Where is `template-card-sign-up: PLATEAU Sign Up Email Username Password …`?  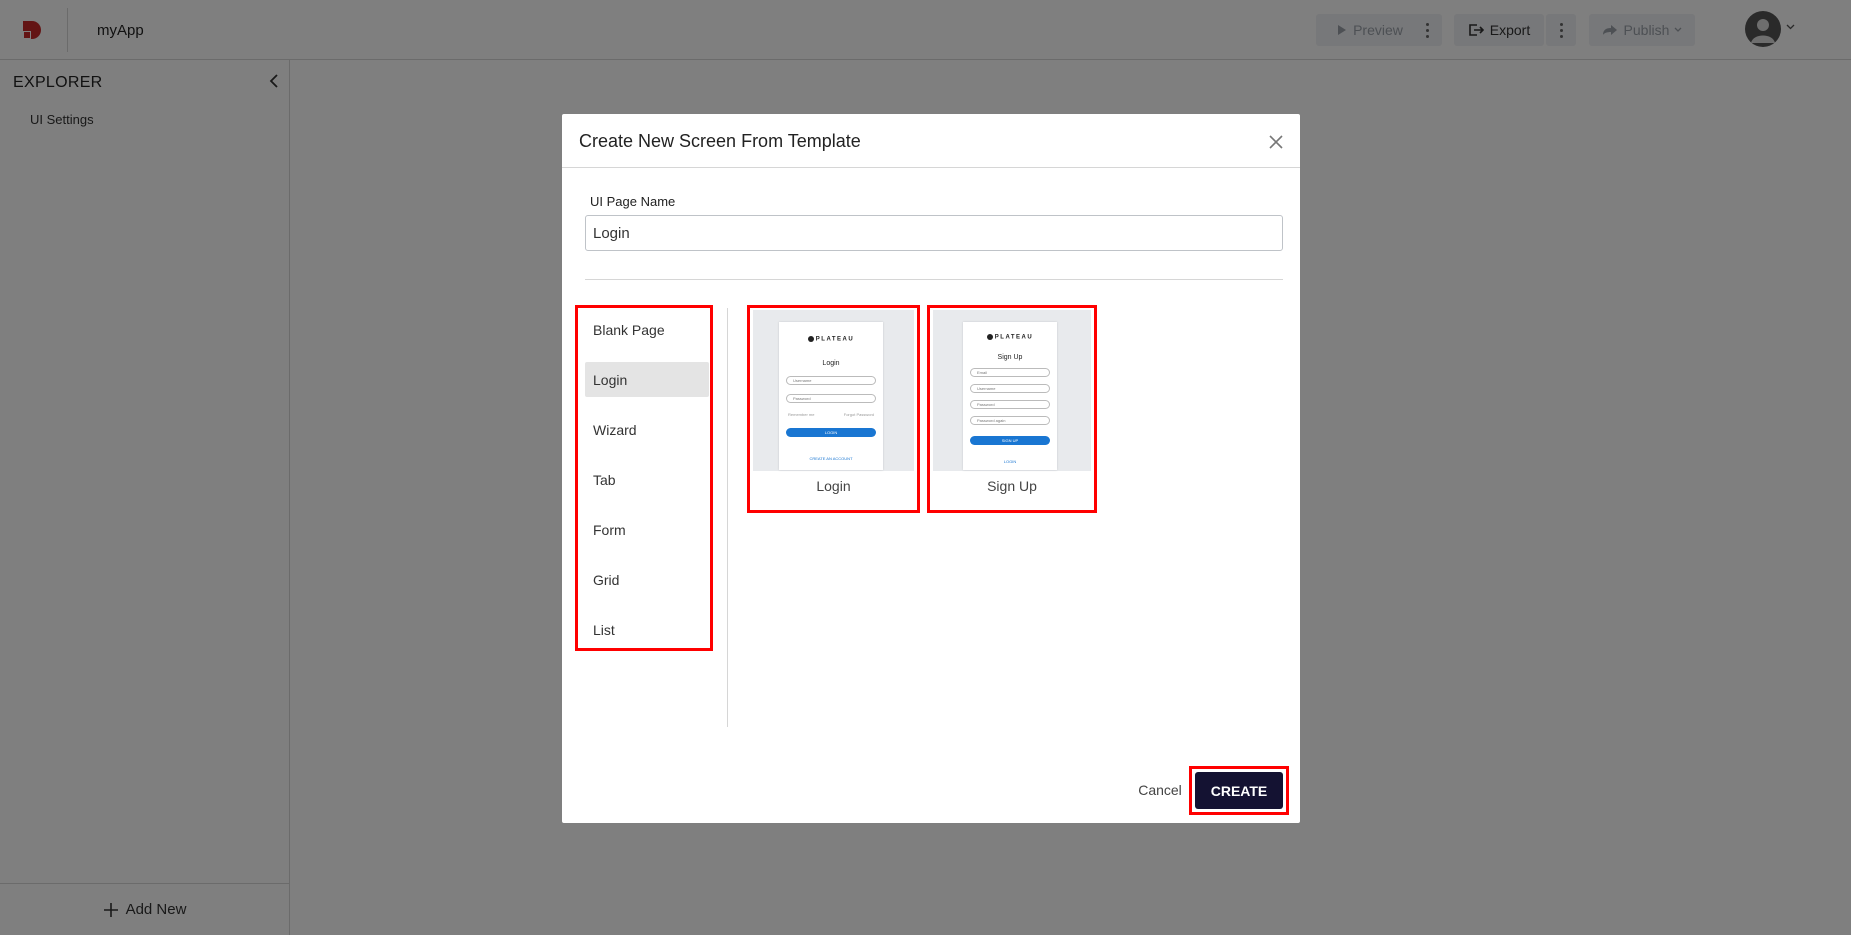
template-card-sign-up: PLATEAU Sign Up Email Username Password … is located at coordinates (1012, 409).